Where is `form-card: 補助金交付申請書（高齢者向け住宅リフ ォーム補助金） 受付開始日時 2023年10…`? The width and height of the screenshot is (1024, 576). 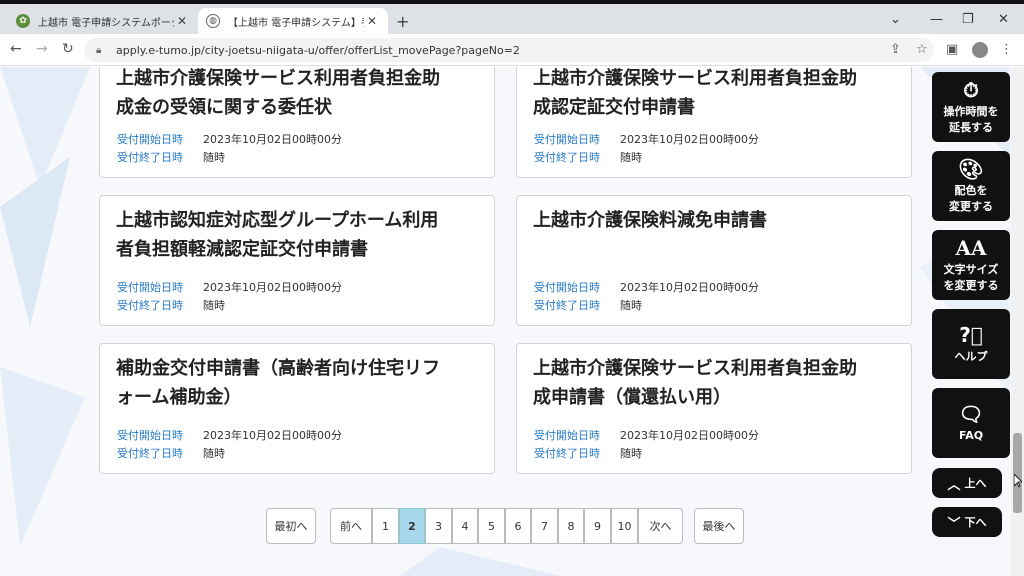
form-card: 補助金交付申請書（高齢者向け住宅リフ ォーム補助金） 受付開始日時 2023年10… is located at coordinates (297, 408).